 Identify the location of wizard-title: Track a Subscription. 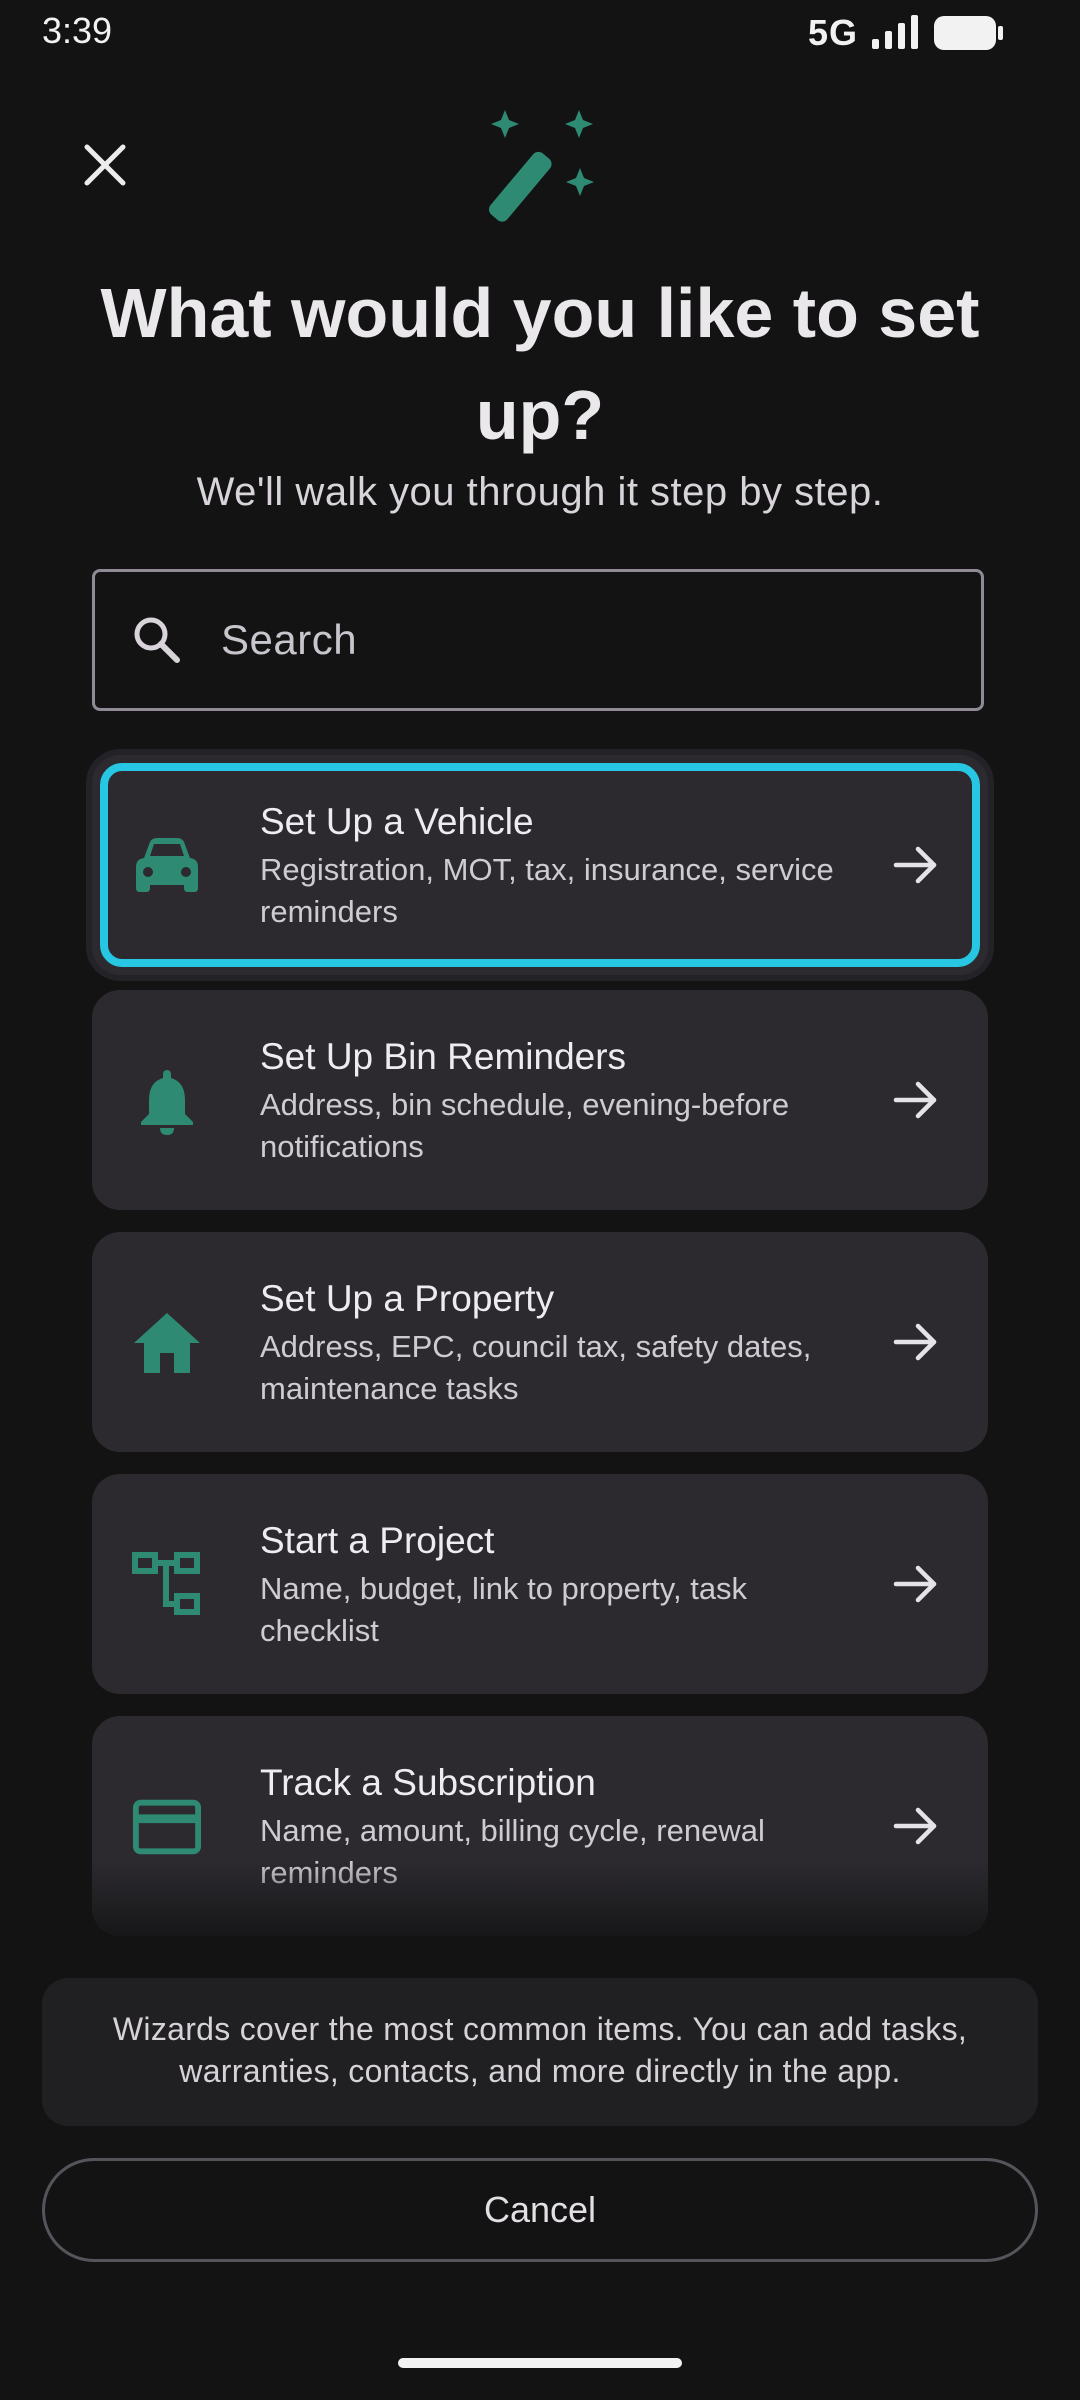
(428, 1782).